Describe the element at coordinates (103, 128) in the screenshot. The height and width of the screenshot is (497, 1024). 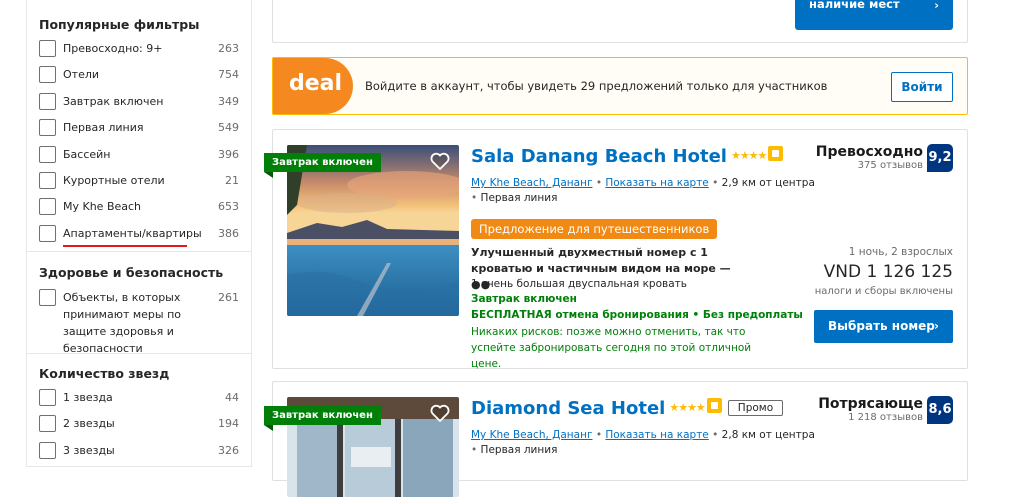
I see `filter-label: Первая линия` at that location.